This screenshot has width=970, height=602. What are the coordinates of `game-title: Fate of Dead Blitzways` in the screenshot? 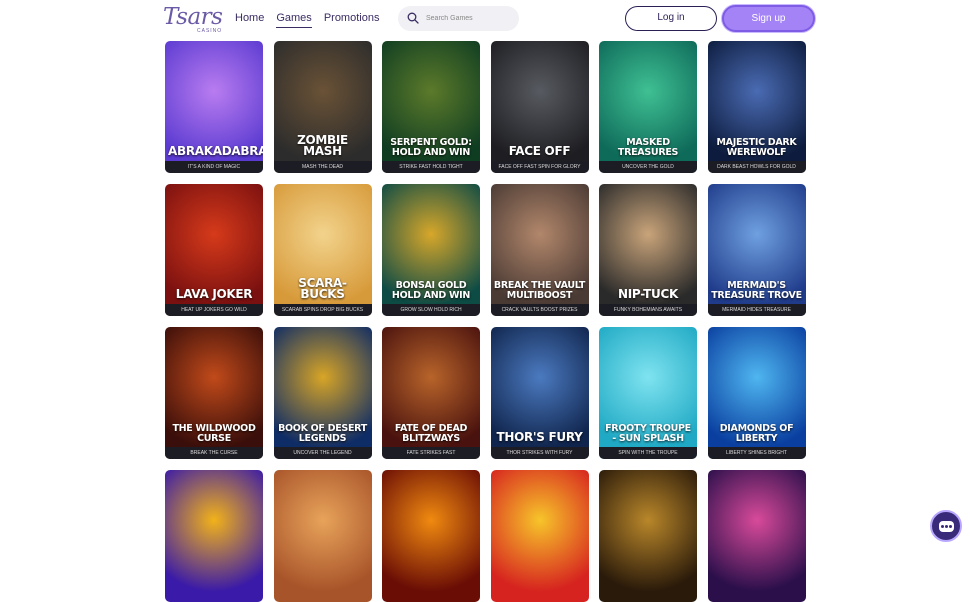 It's located at (431, 433).